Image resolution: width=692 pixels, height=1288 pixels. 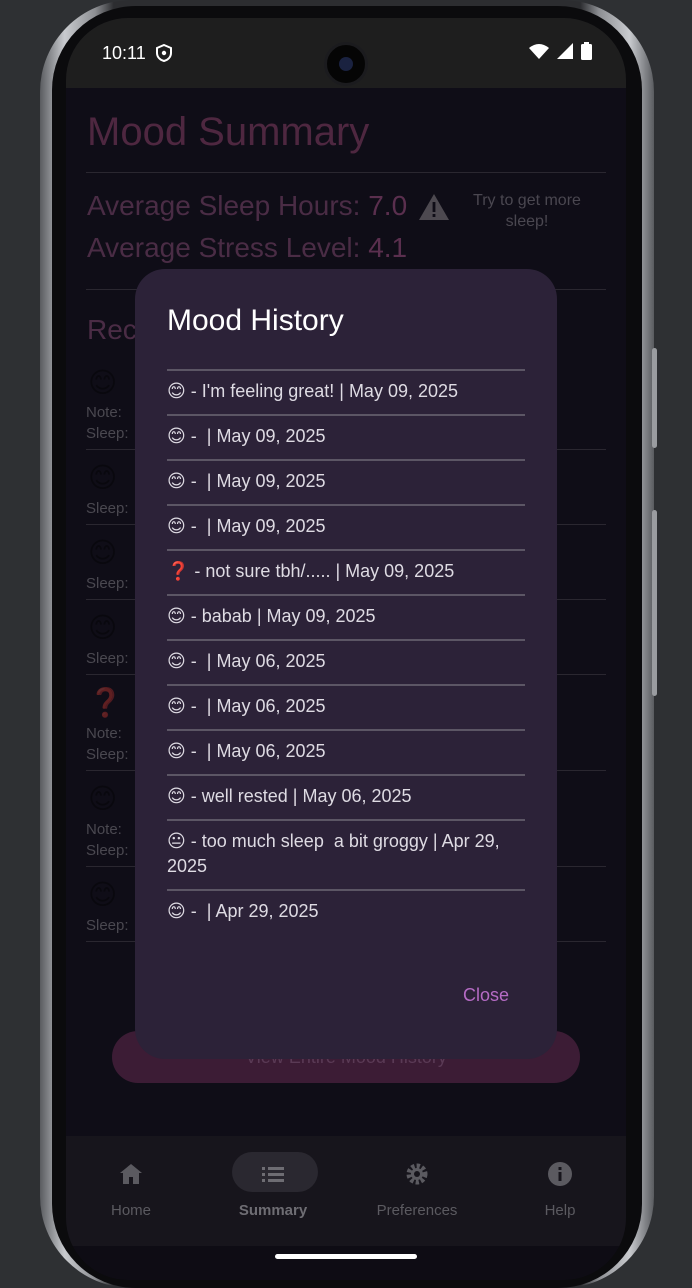 What do you see at coordinates (346, 571) in the screenshot?
I see `list-item: ❓ - not sure tbh/..... | May 09, 2025` at bounding box center [346, 571].